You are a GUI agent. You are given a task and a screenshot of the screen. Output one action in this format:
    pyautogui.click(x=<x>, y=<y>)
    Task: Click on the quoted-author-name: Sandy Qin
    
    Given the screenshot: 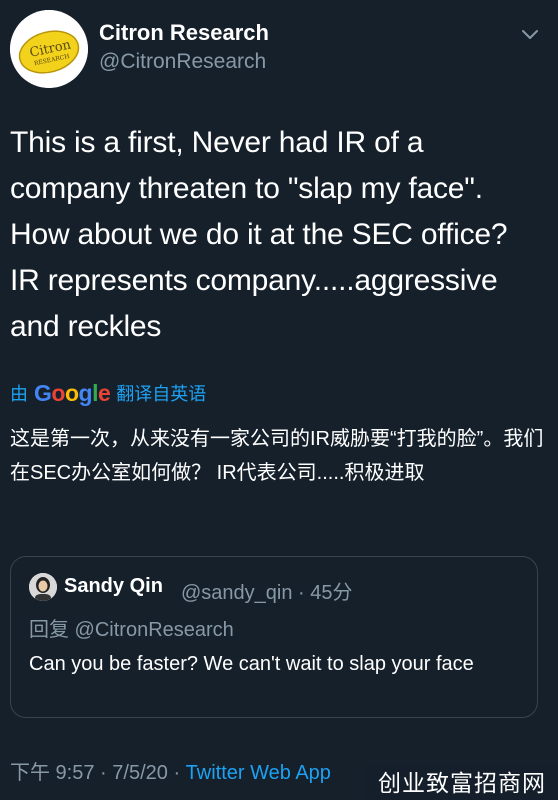 What is the action you would take?
    pyautogui.click(x=113, y=586)
    